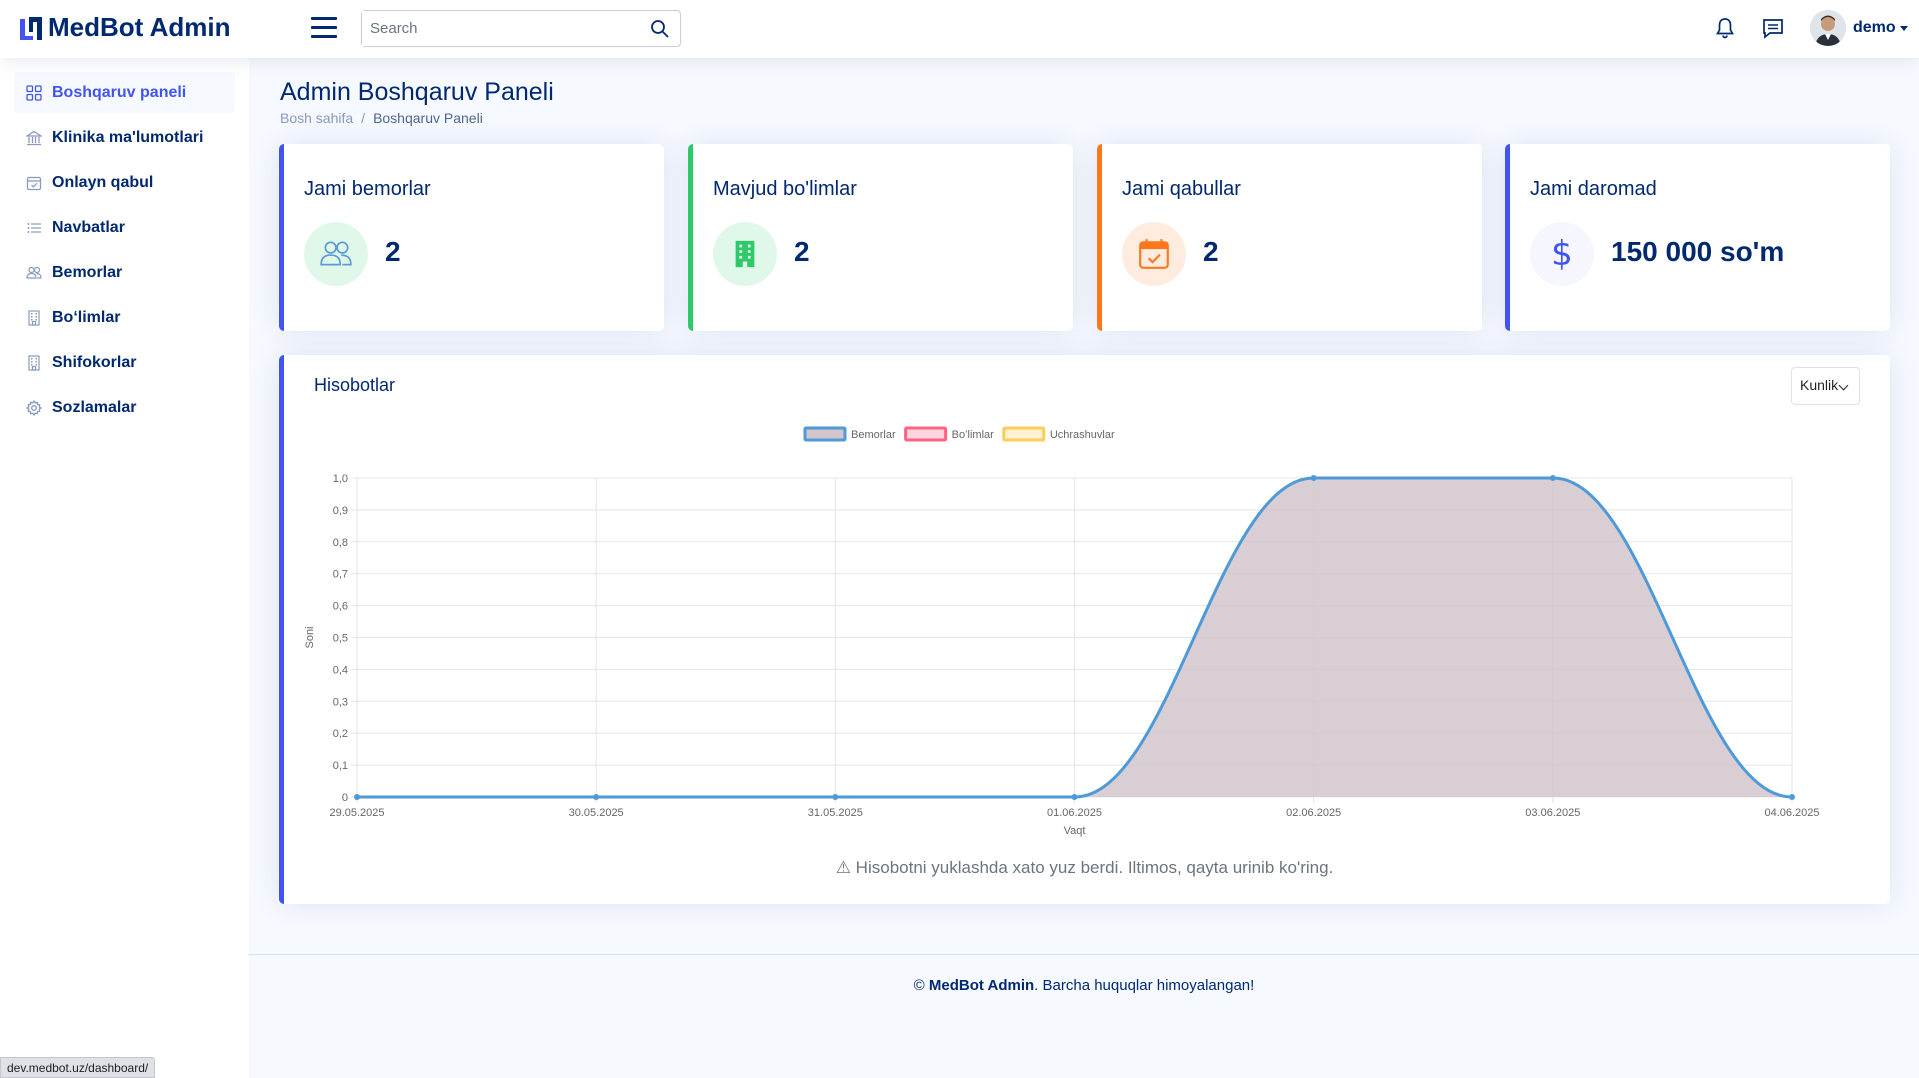  What do you see at coordinates (1791, 813) in the screenshot?
I see `x-tick-label: 04.06.2025` at bounding box center [1791, 813].